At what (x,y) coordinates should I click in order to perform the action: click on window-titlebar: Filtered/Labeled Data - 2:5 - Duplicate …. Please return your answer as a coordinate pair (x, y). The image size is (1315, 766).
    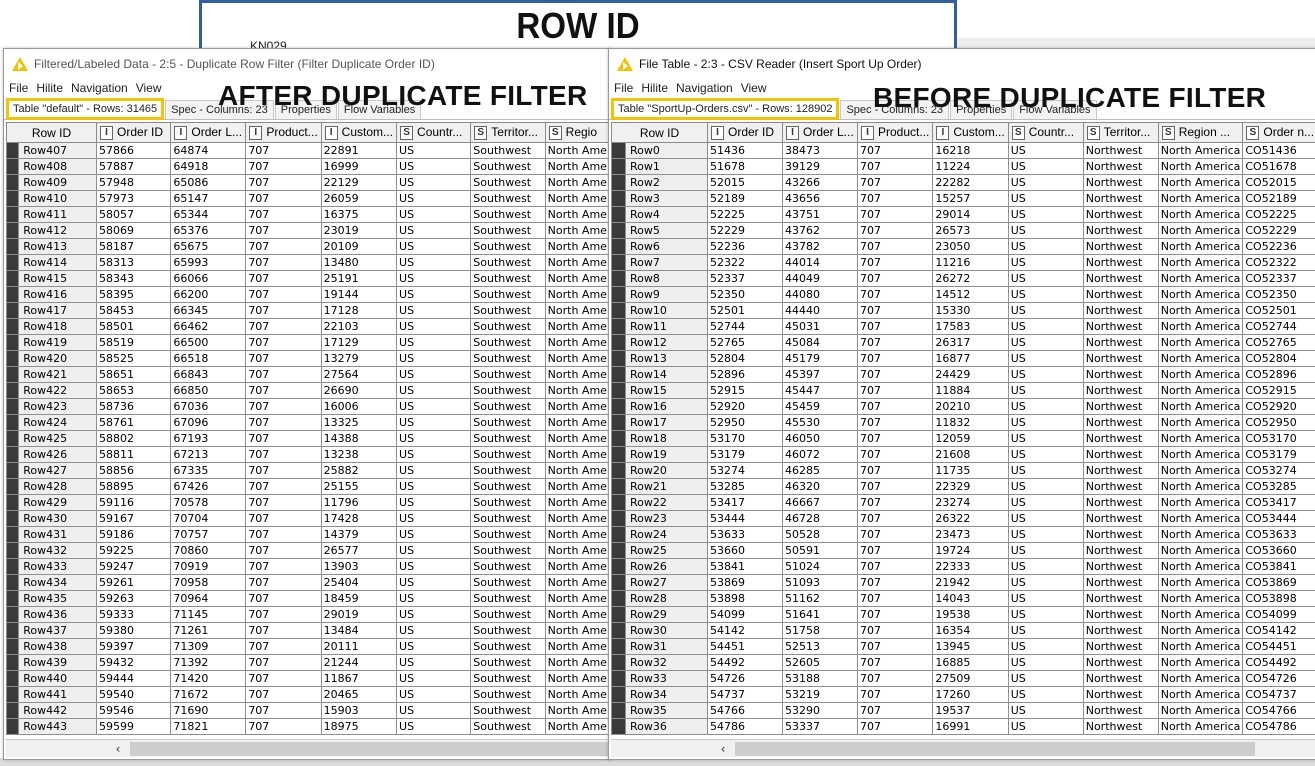
    Looking at the image, I should click on (307, 64).